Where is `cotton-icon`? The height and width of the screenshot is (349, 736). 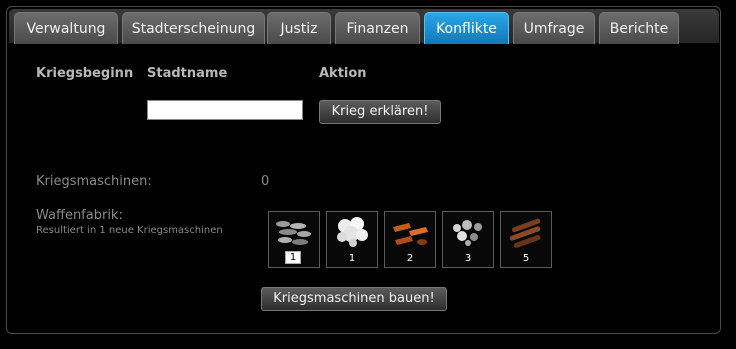
cotton-icon is located at coordinates (352, 232).